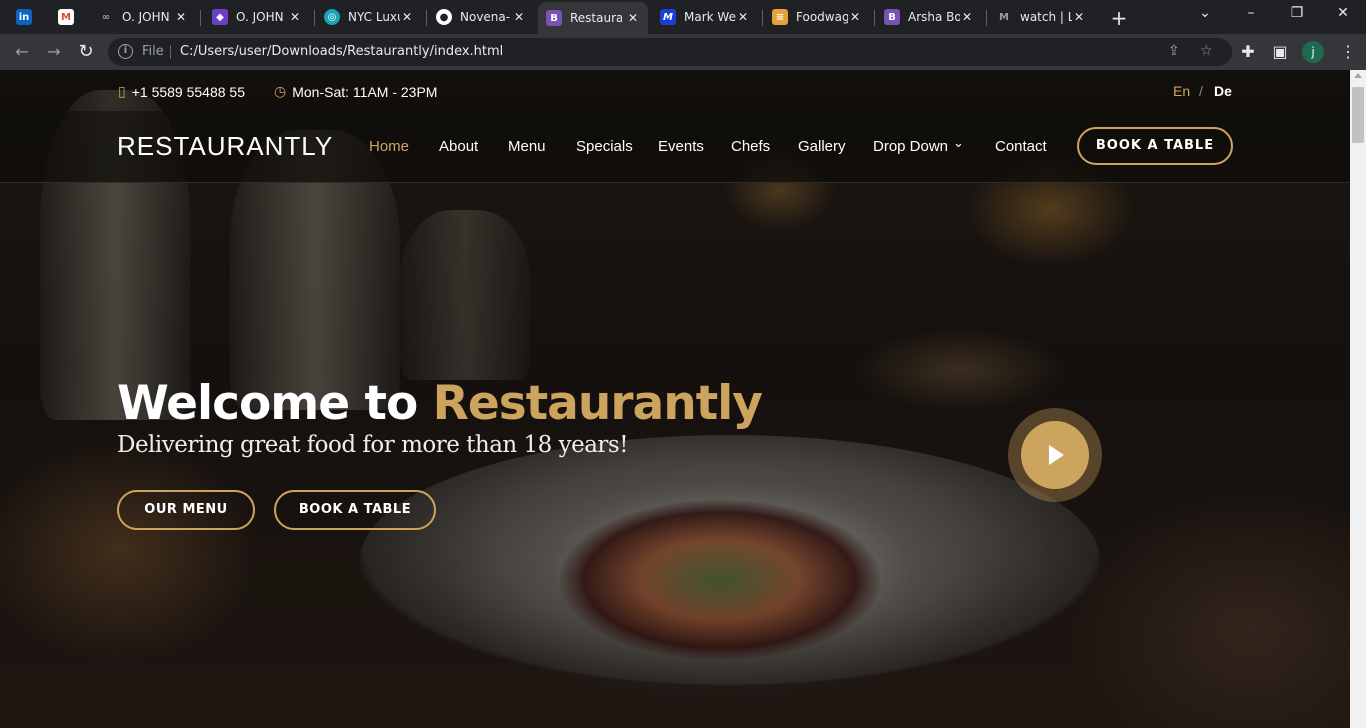  I want to click on url-divider, so click(170, 52).